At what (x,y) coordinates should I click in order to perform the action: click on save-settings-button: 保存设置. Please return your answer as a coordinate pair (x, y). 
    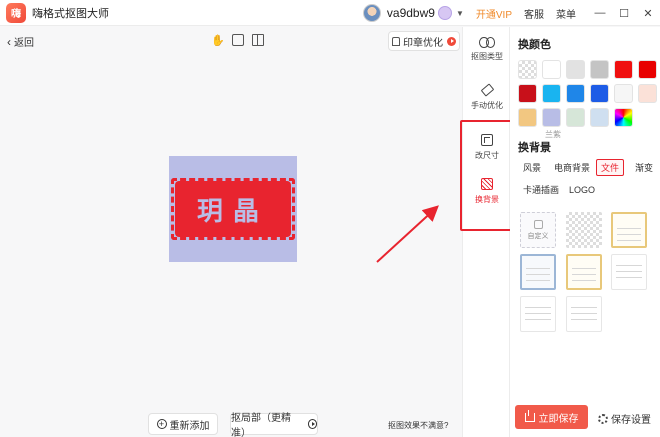
    Looking at the image, I should click on (624, 418).